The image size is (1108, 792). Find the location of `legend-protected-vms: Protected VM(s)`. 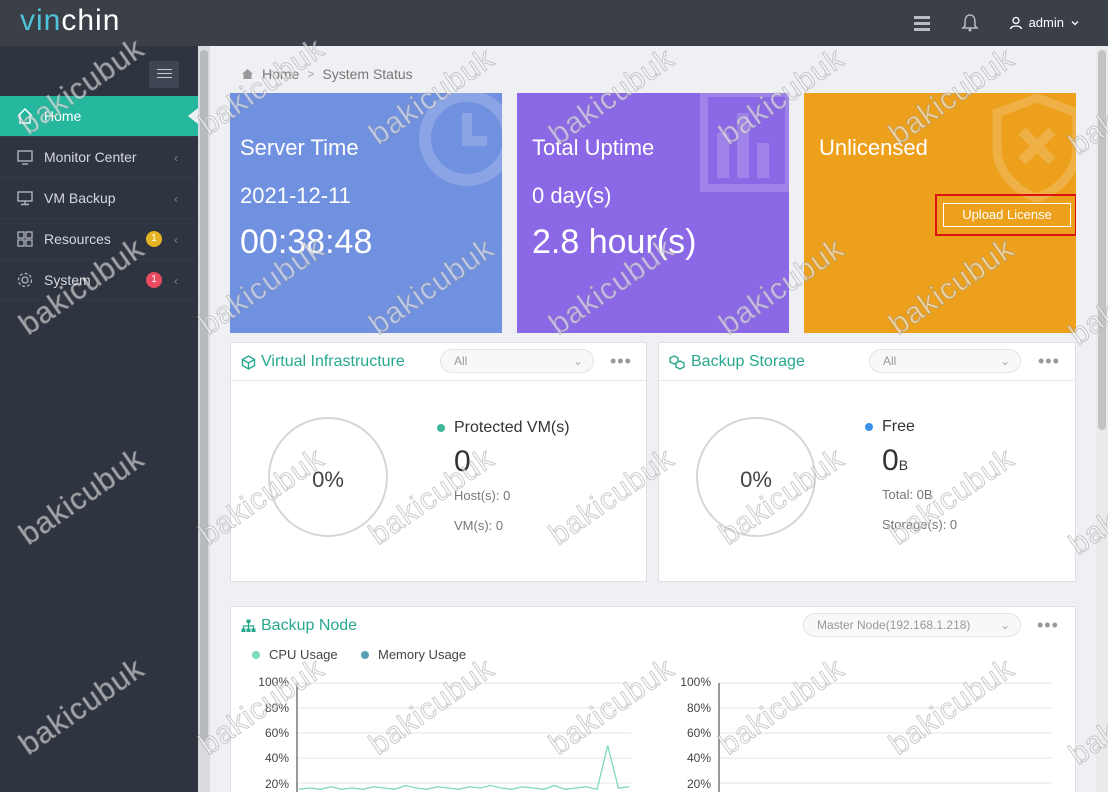

legend-protected-vms: Protected VM(s) is located at coordinates (503, 428).